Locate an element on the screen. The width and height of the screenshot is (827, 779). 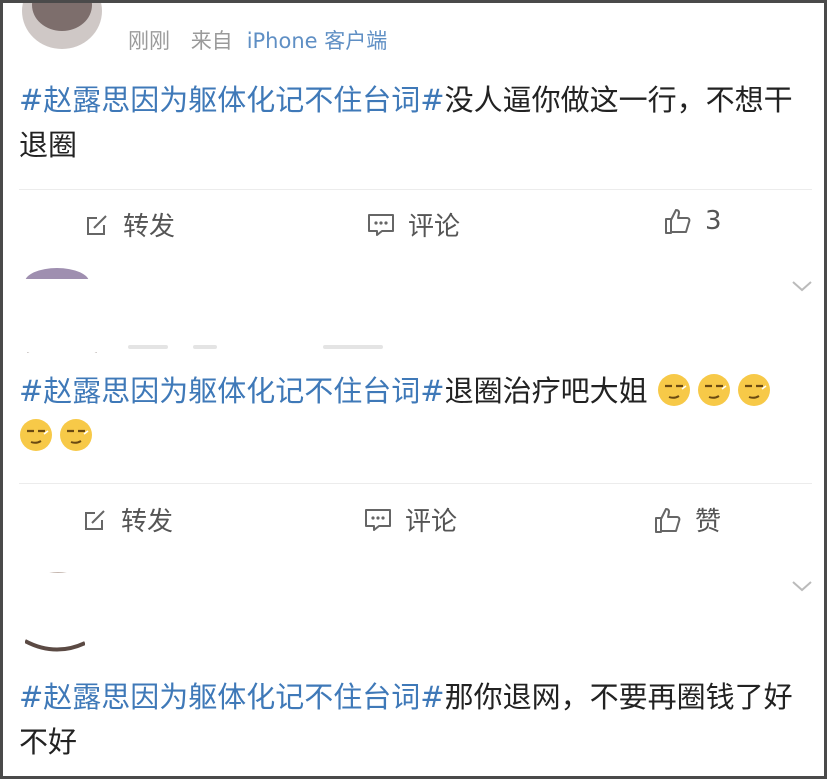
post-content: #赵露思因为躯体化记不住台词#没人逼你做这一行，不想干退圈 is located at coordinates (409, 123).